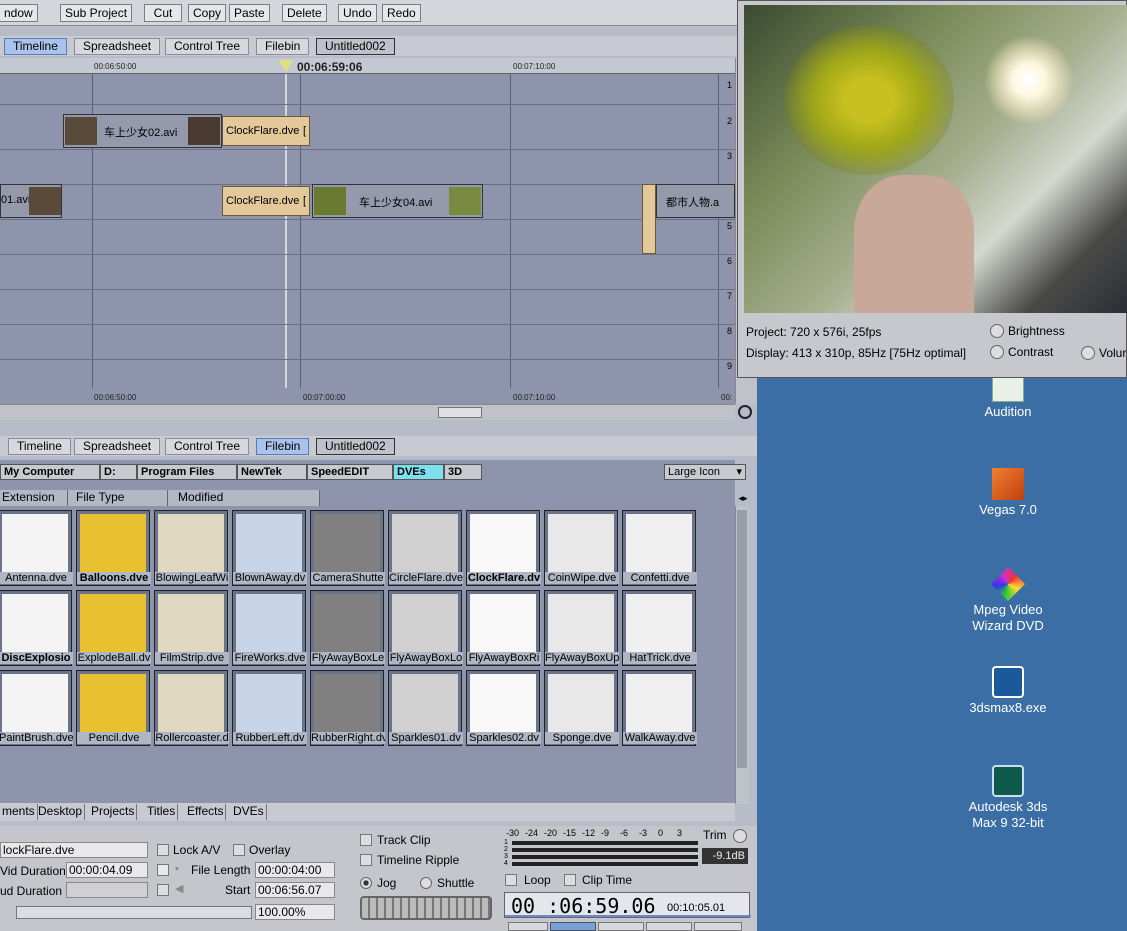  Describe the element at coordinates (50, 472) in the screenshot. I see `breadcrumb-my-computer: My Computer` at that location.